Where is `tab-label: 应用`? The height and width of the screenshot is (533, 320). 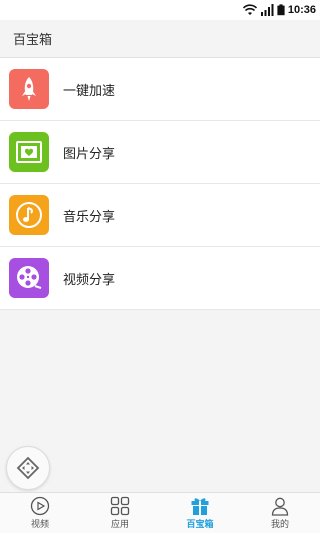 tab-label: 应用 is located at coordinates (119, 525).